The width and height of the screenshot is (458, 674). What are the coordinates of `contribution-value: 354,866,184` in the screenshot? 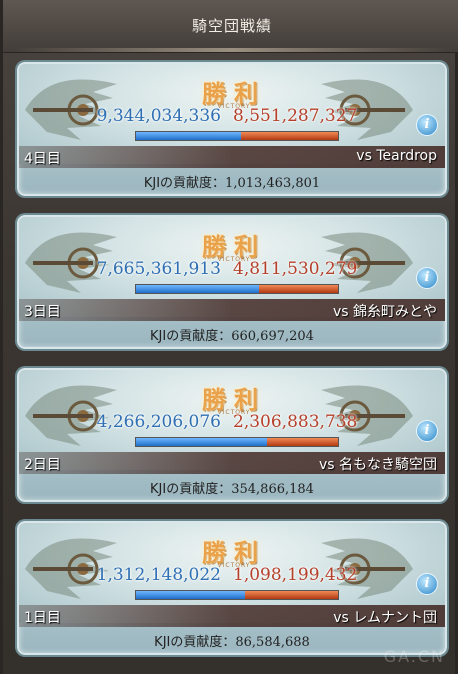 It's located at (272, 489).